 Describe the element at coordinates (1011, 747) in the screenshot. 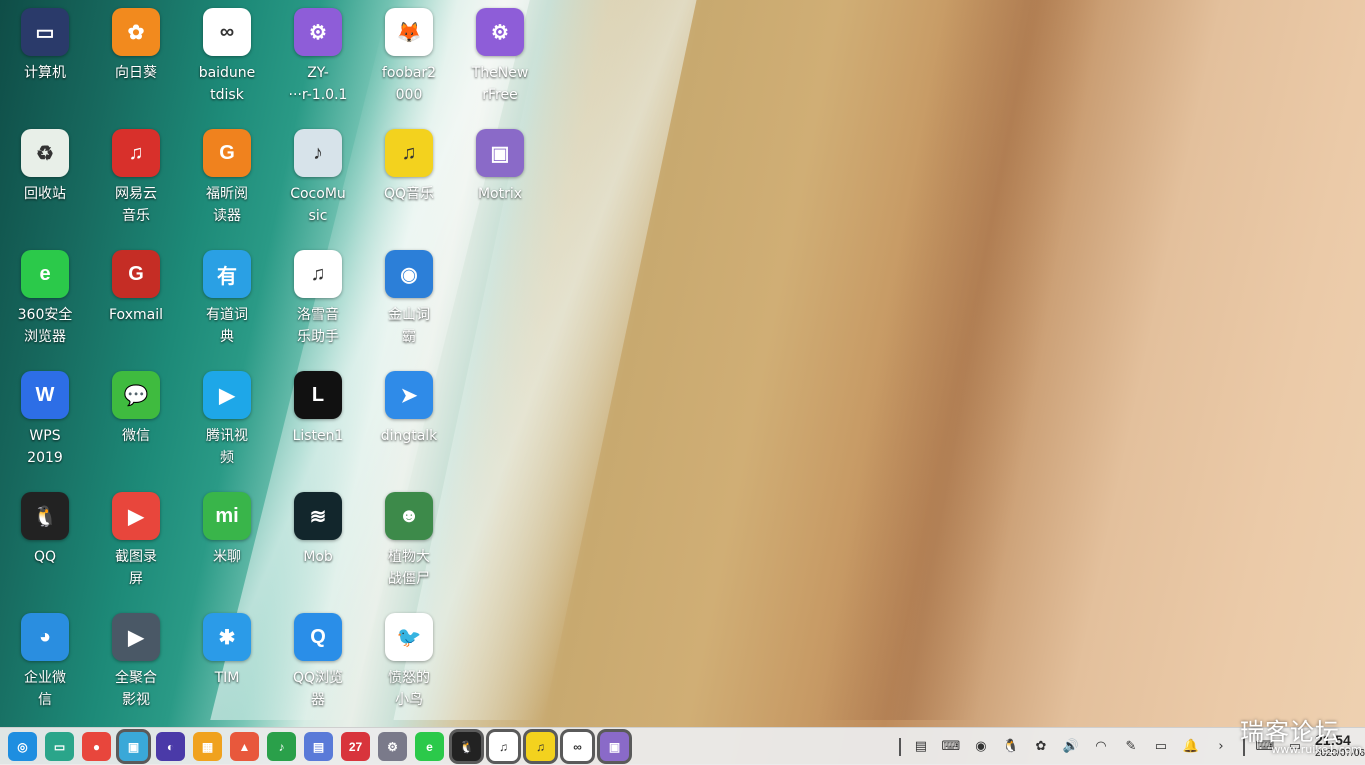

I see `qq-tray-icon: 🐧` at that location.